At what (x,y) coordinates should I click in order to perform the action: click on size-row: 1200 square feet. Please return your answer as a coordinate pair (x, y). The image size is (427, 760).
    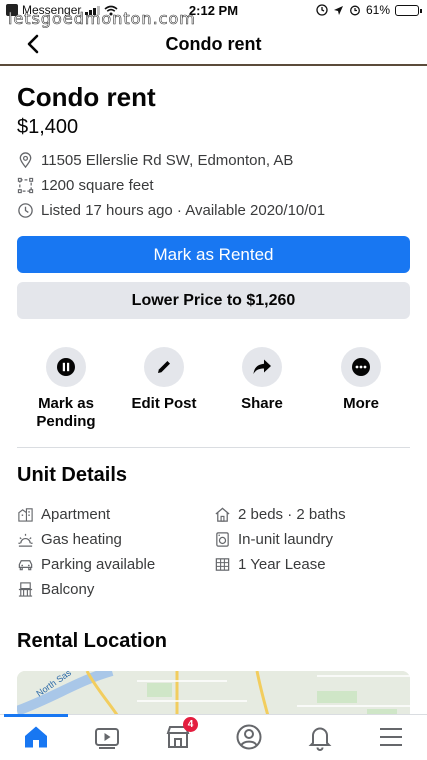
    Looking at the image, I should click on (85, 185).